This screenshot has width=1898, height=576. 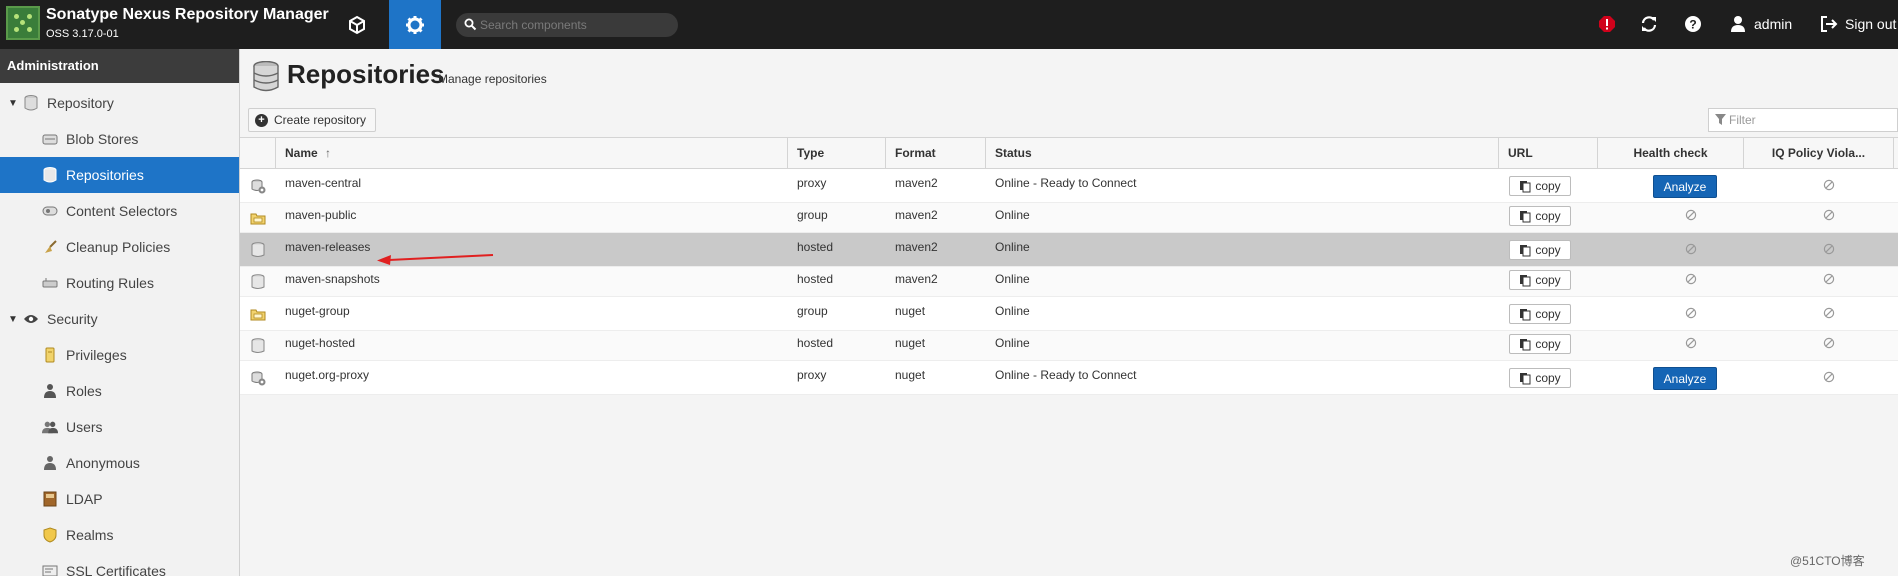 What do you see at coordinates (72, 319) in the screenshot?
I see `sidebar-item-label: Security` at bounding box center [72, 319].